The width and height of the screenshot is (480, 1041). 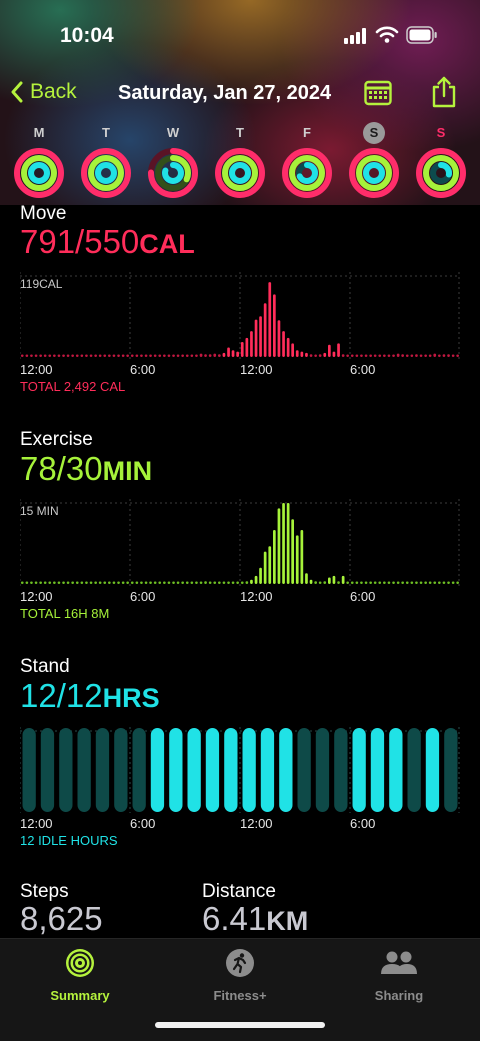 I want to click on tab-fitness-plus: Fitness+, so click(x=240, y=975).